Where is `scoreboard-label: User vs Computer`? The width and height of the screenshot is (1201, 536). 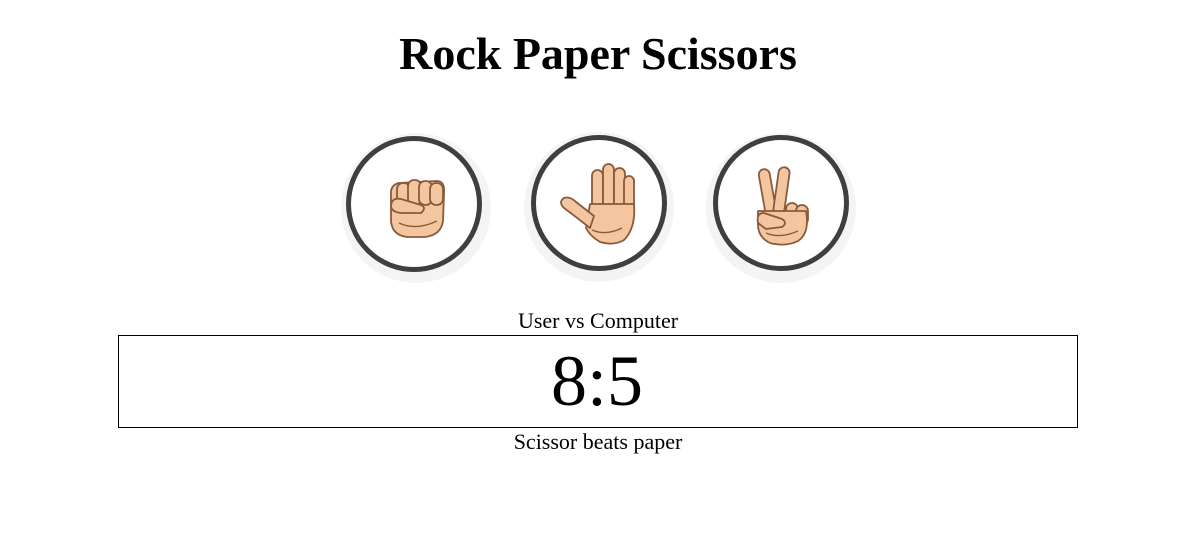
scoreboard-label: User vs Computer is located at coordinates (598, 320).